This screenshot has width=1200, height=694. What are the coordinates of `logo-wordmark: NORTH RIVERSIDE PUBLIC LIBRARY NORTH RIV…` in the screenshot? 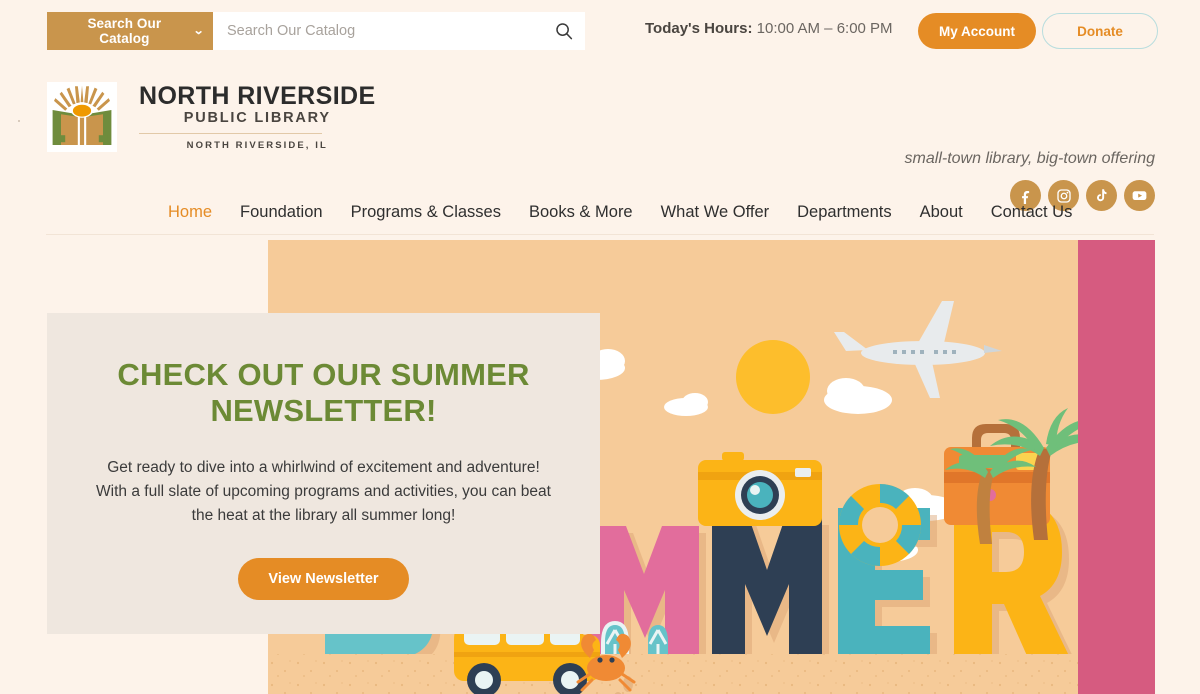 It's located at (257, 117).